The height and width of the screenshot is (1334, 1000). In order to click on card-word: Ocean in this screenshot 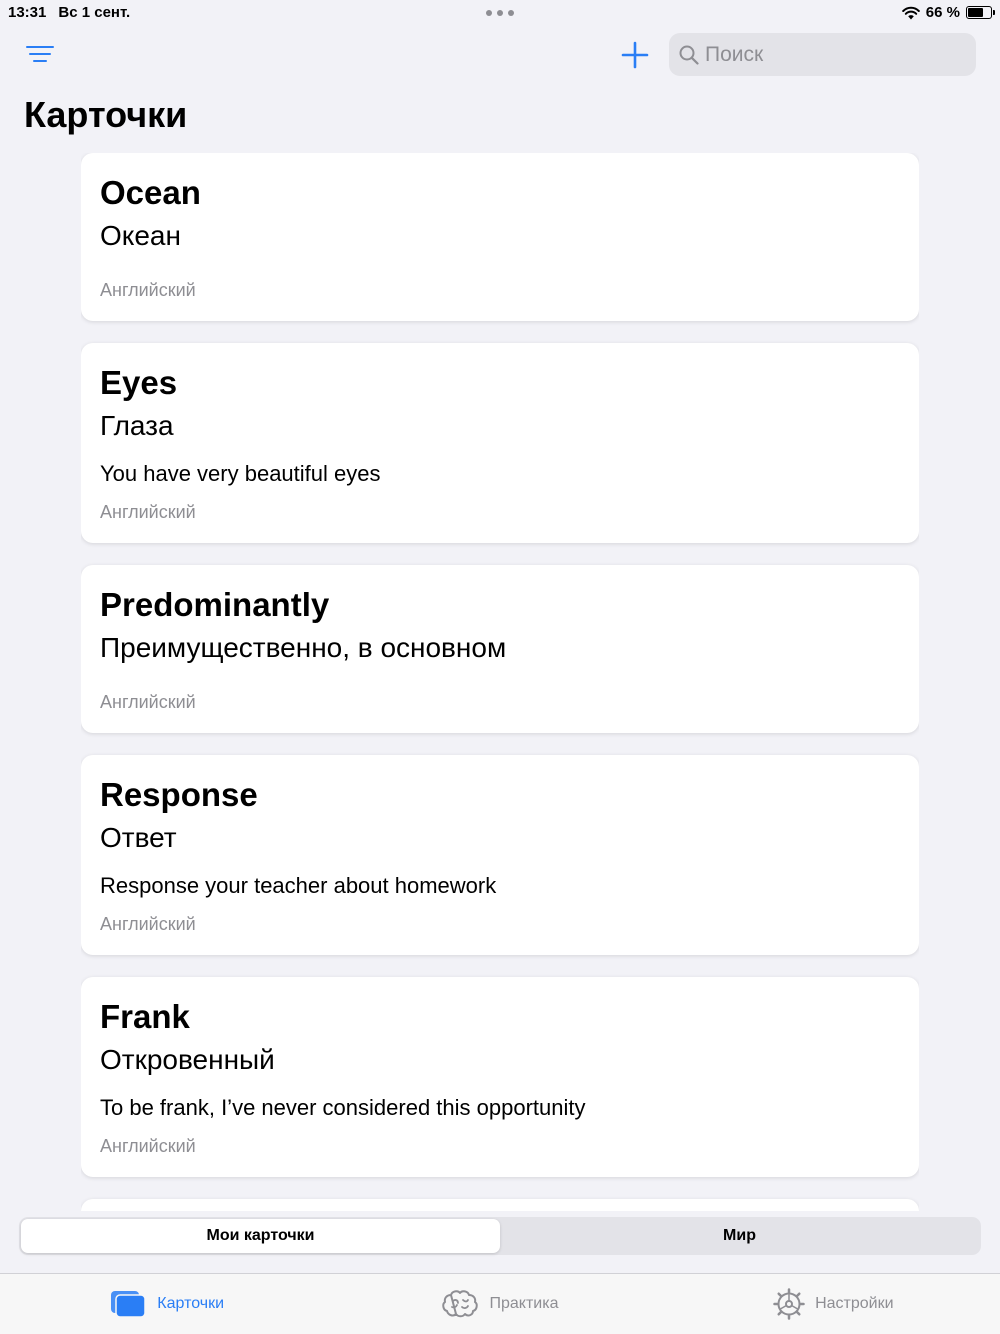, I will do `click(150, 192)`.